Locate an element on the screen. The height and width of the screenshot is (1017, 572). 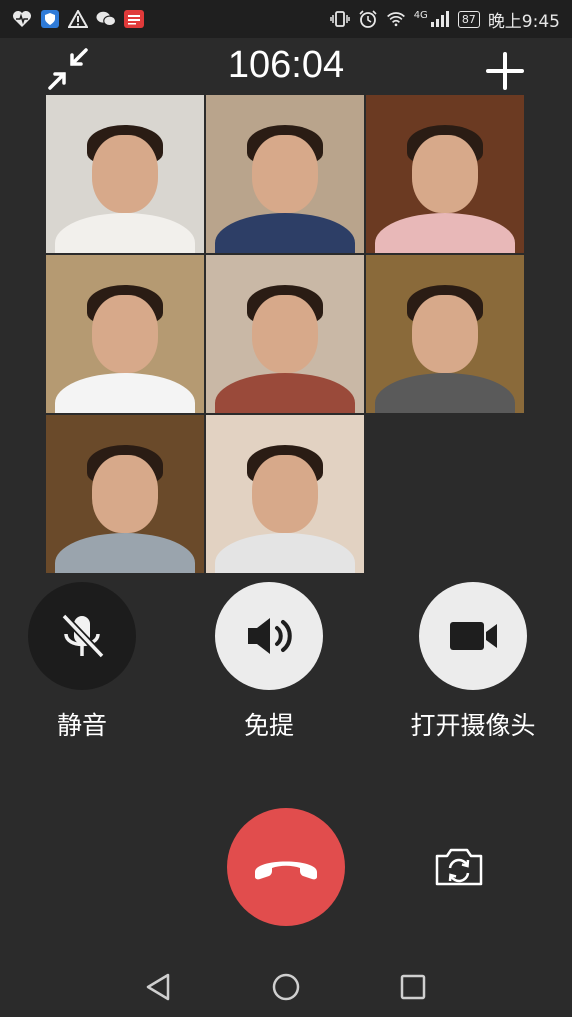
network-type: 4G is located at coordinates (420, 15).